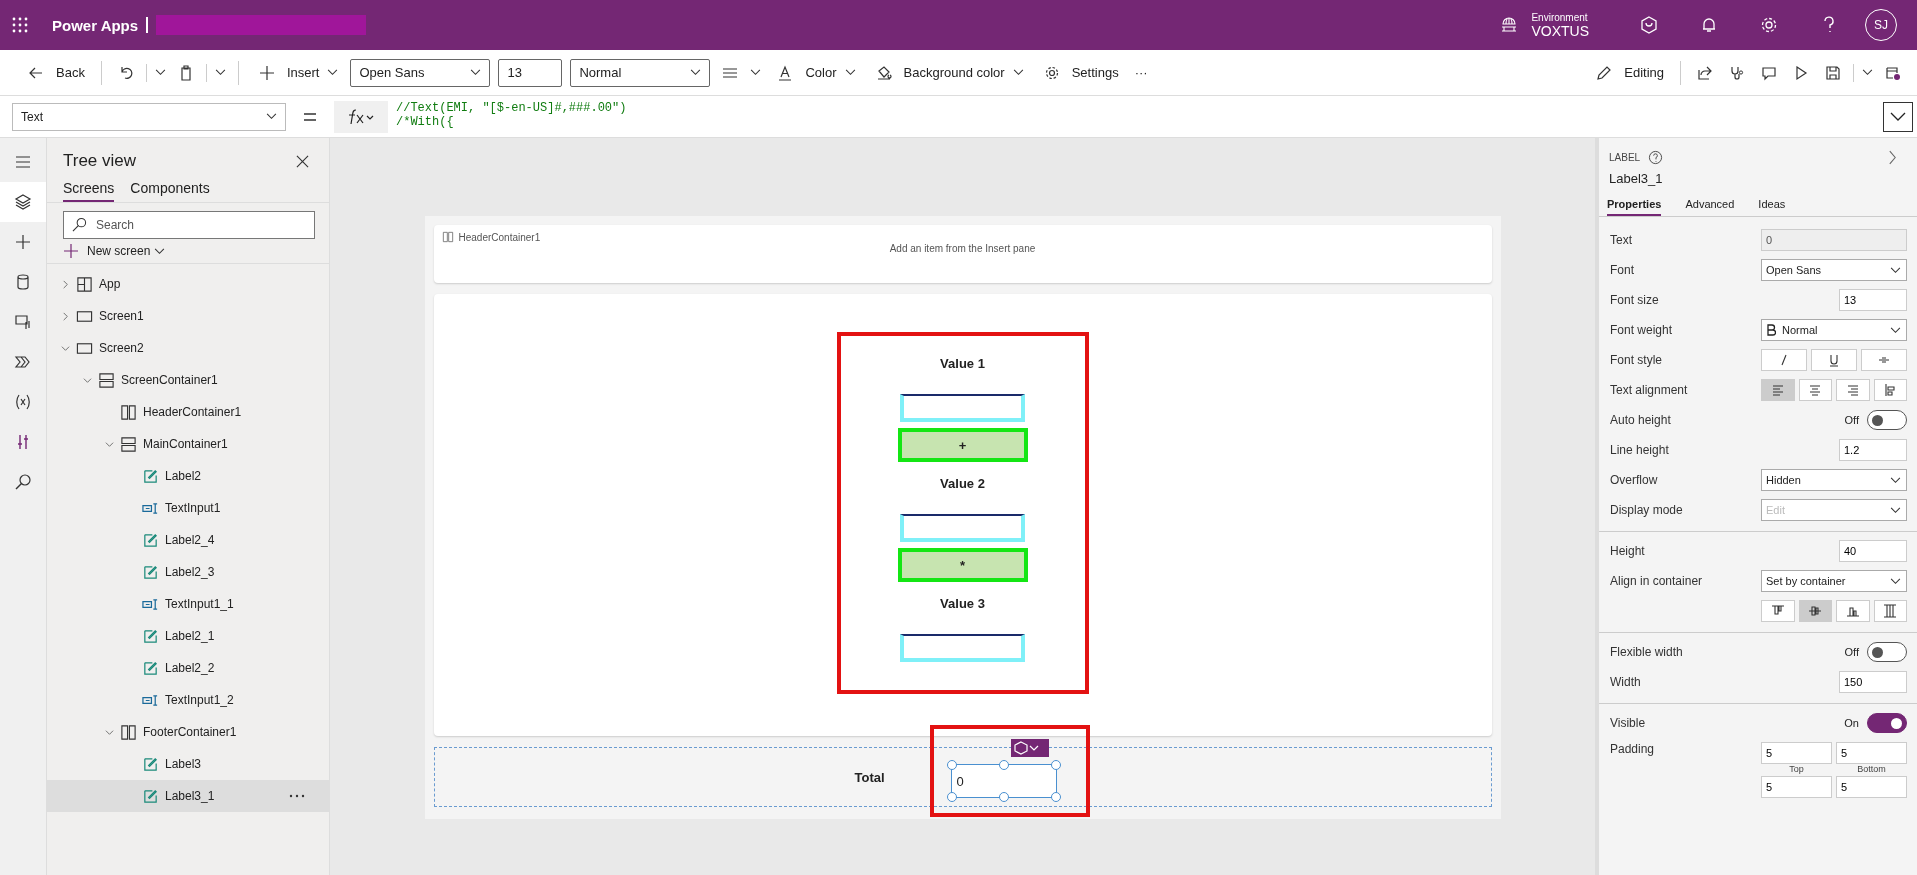 Image resolution: width=1917 pixels, height=875 pixels. Describe the element at coordinates (1853, 390) in the screenshot. I see `align-right-button` at that location.